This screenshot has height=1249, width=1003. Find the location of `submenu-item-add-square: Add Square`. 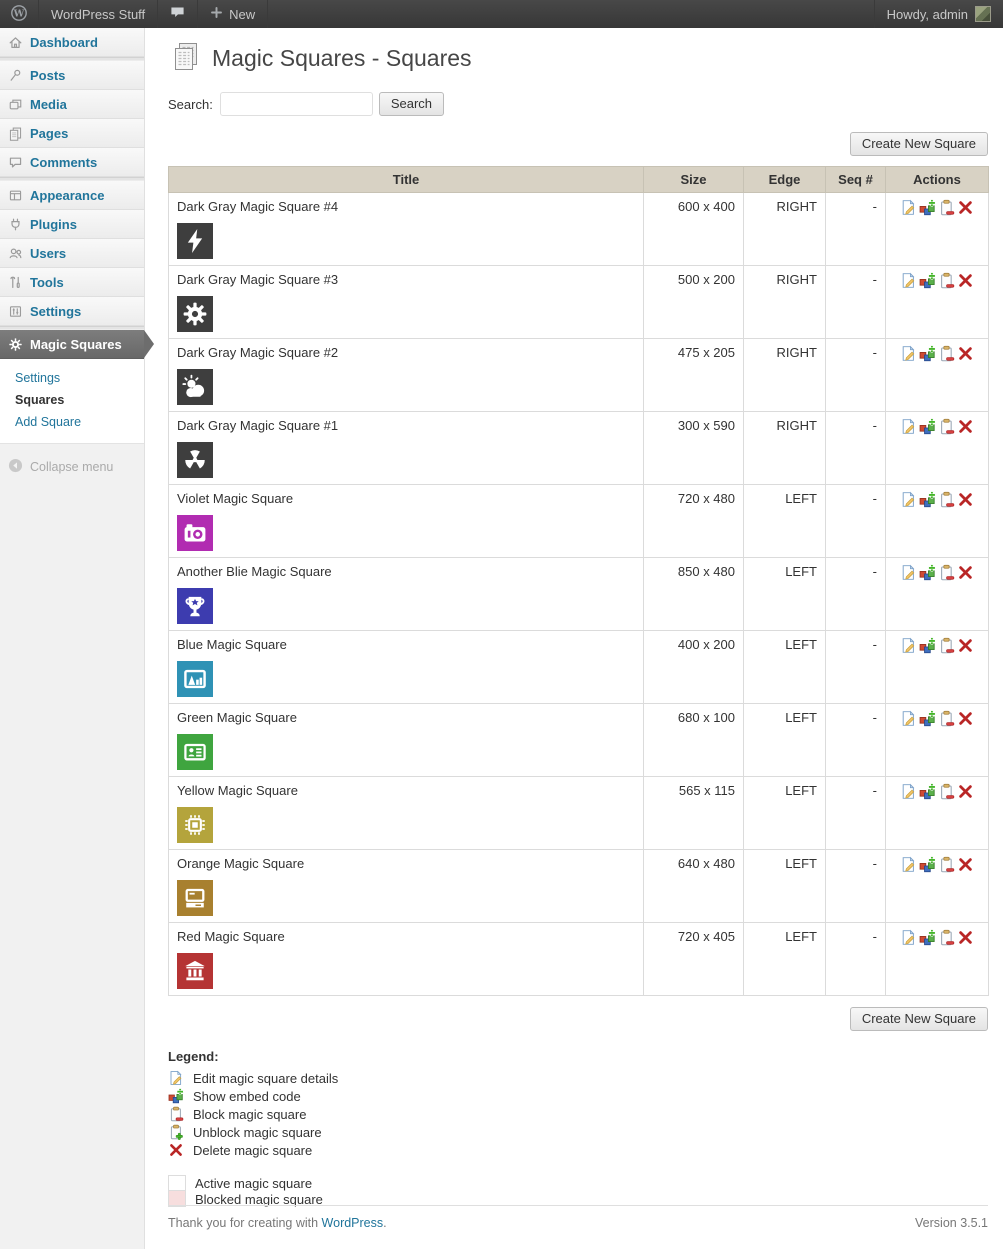

submenu-item-add-square: Add Square is located at coordinates (72, 422).